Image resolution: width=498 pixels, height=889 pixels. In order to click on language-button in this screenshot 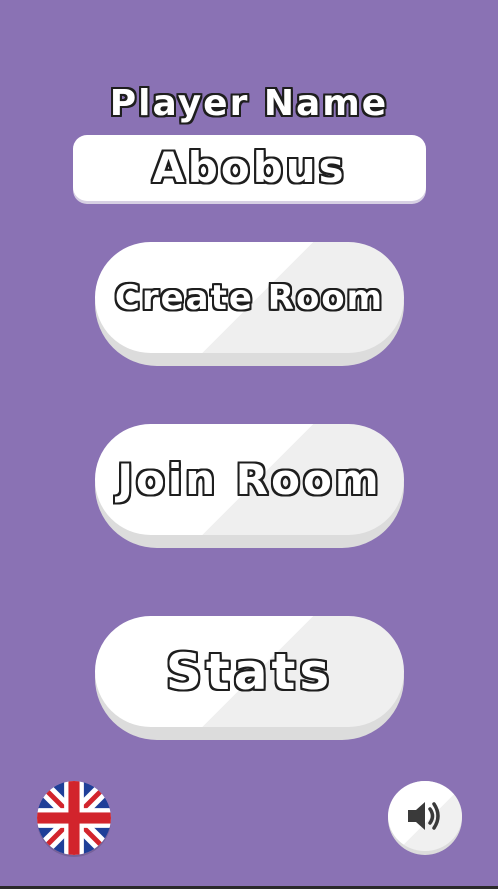, I will do `click(74, 818)`.